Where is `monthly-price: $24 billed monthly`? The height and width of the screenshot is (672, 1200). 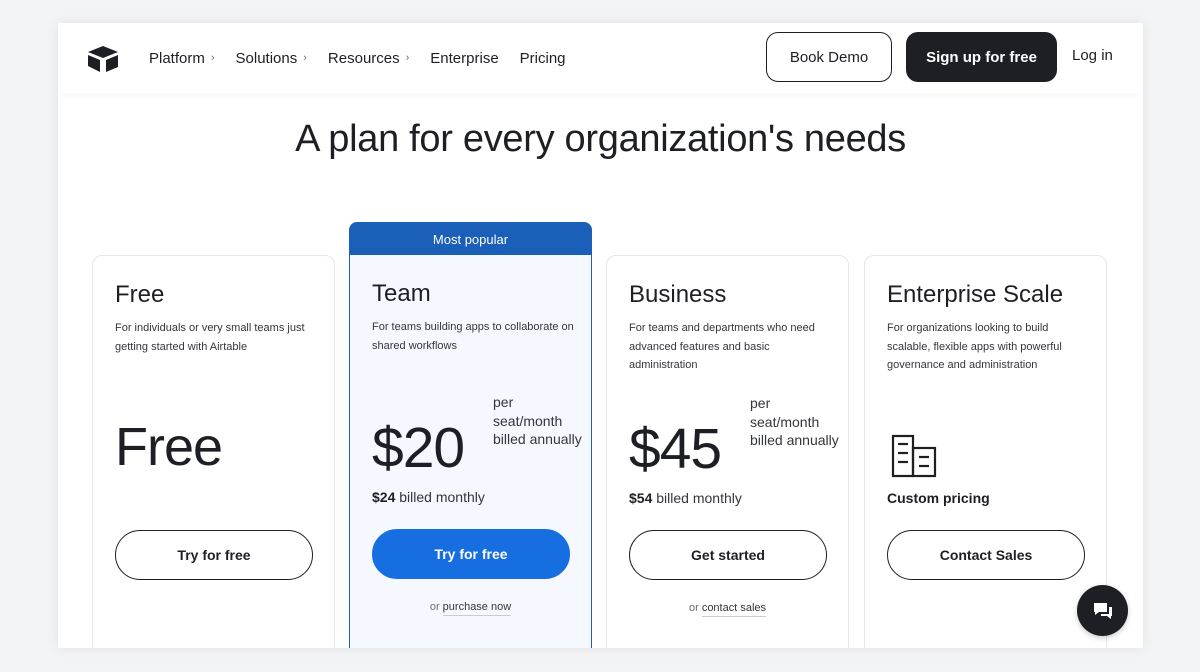 monthly-price: $24 billed monthly is located at coordinates (428, 497).